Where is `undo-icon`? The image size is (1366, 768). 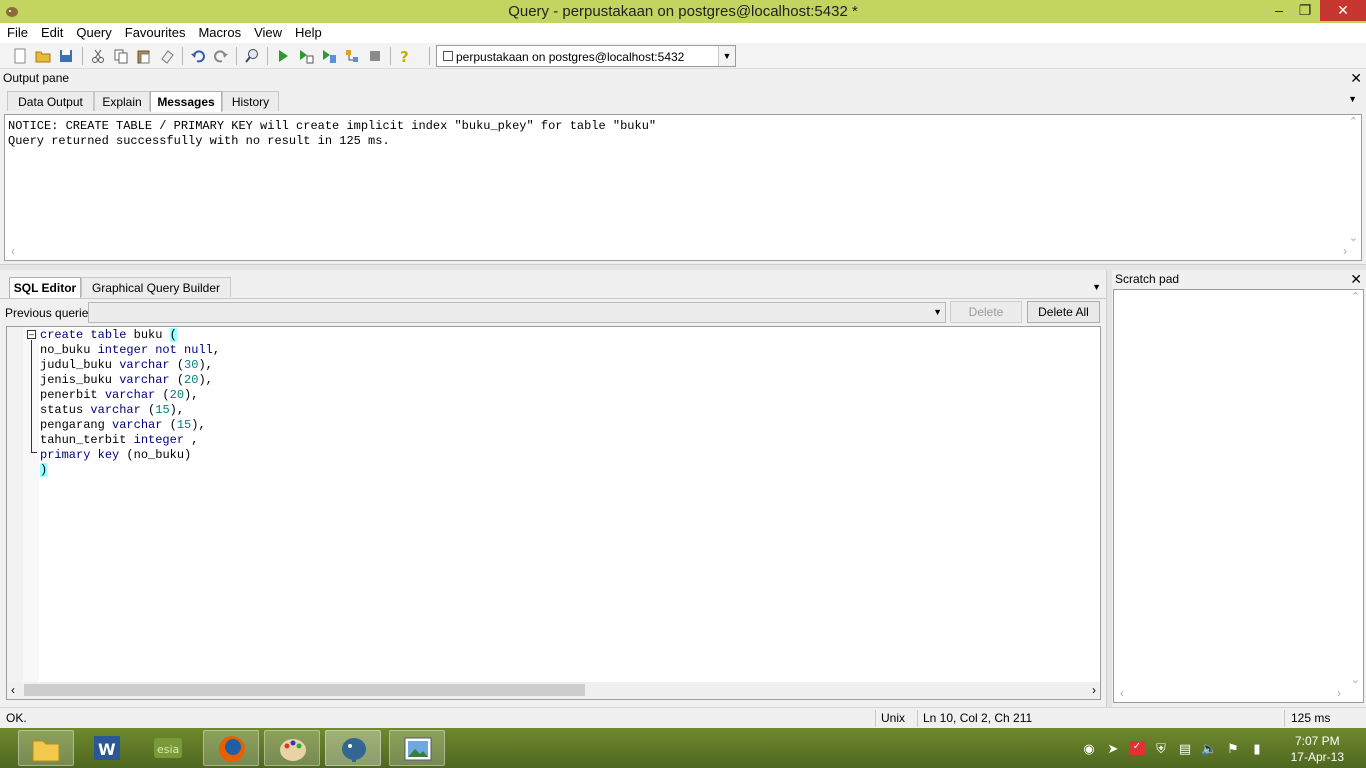
undo-icon is located at coordinates (198, 56).